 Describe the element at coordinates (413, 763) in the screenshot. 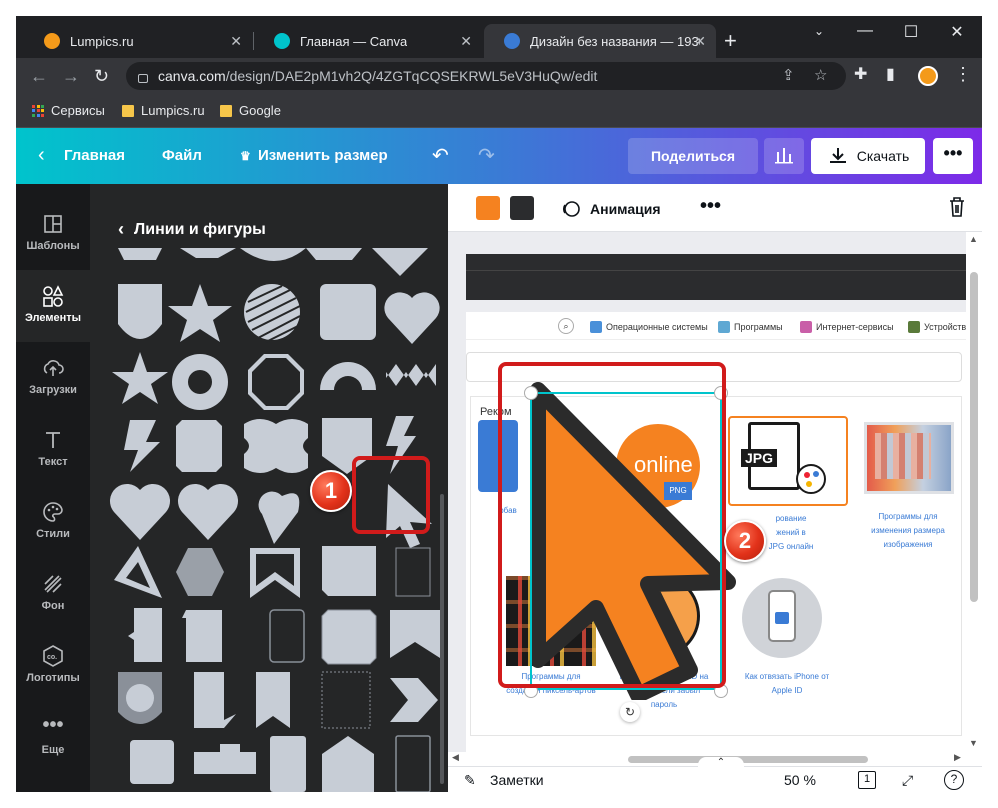

I see `shape-frame-tall` at that location.